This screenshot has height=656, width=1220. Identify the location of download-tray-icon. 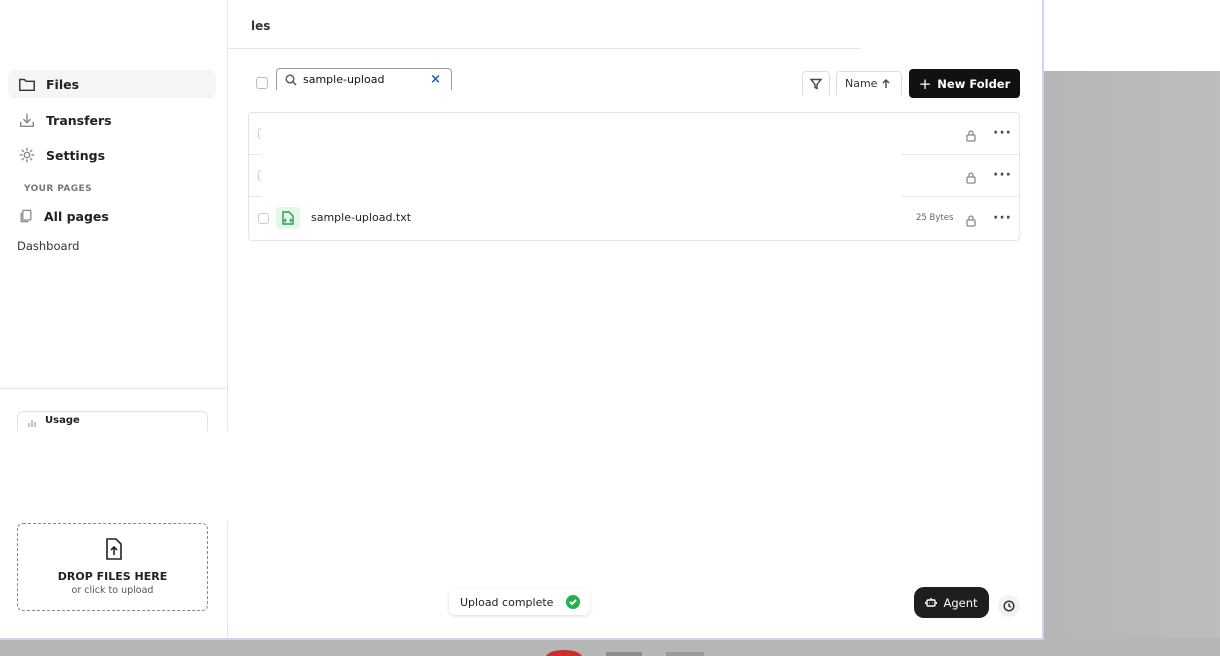
(27, 120).